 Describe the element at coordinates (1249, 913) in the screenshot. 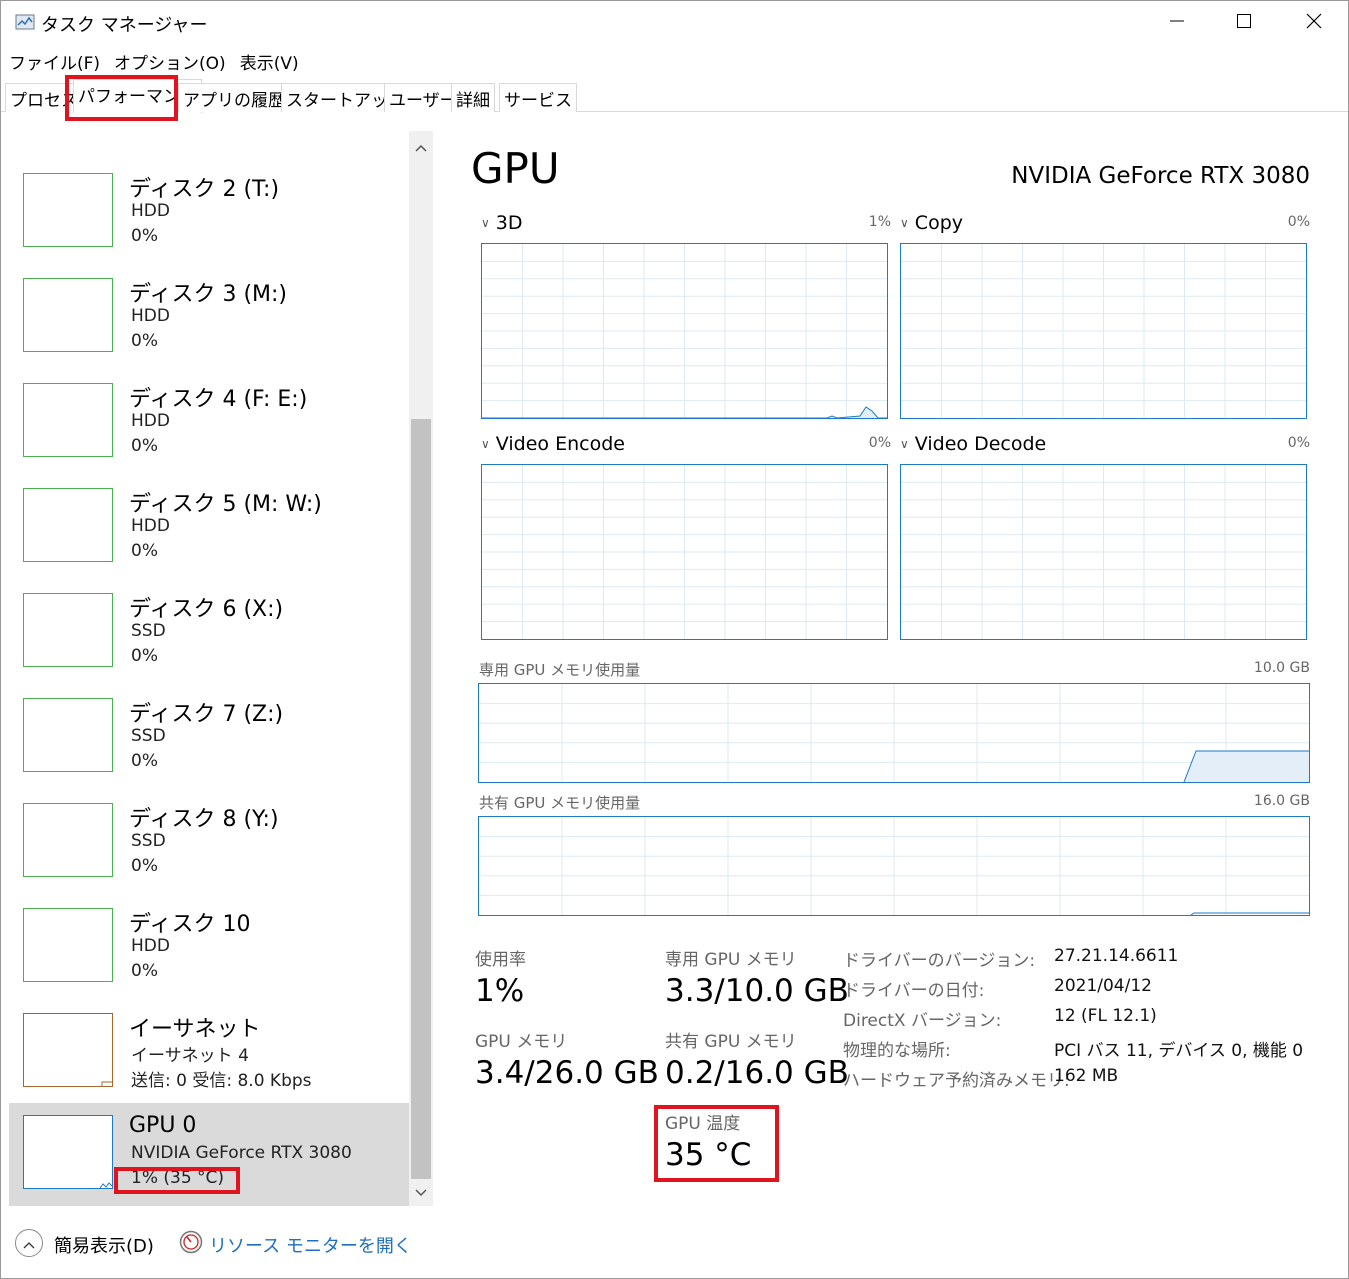

I see `shared-memory-line` at that location.